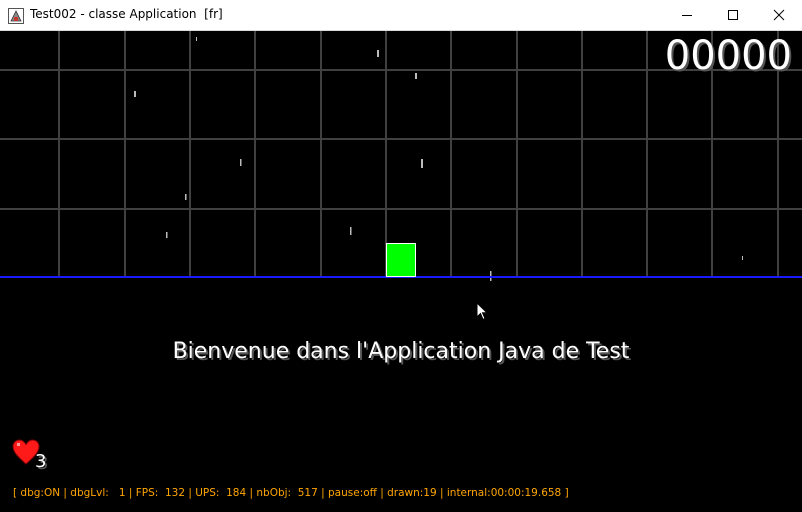  What do you see at coordinates (126, 14) in the screenshot?
I see `window-title: Test002 - classe Application [fr]` at bounding box center [126, 14].